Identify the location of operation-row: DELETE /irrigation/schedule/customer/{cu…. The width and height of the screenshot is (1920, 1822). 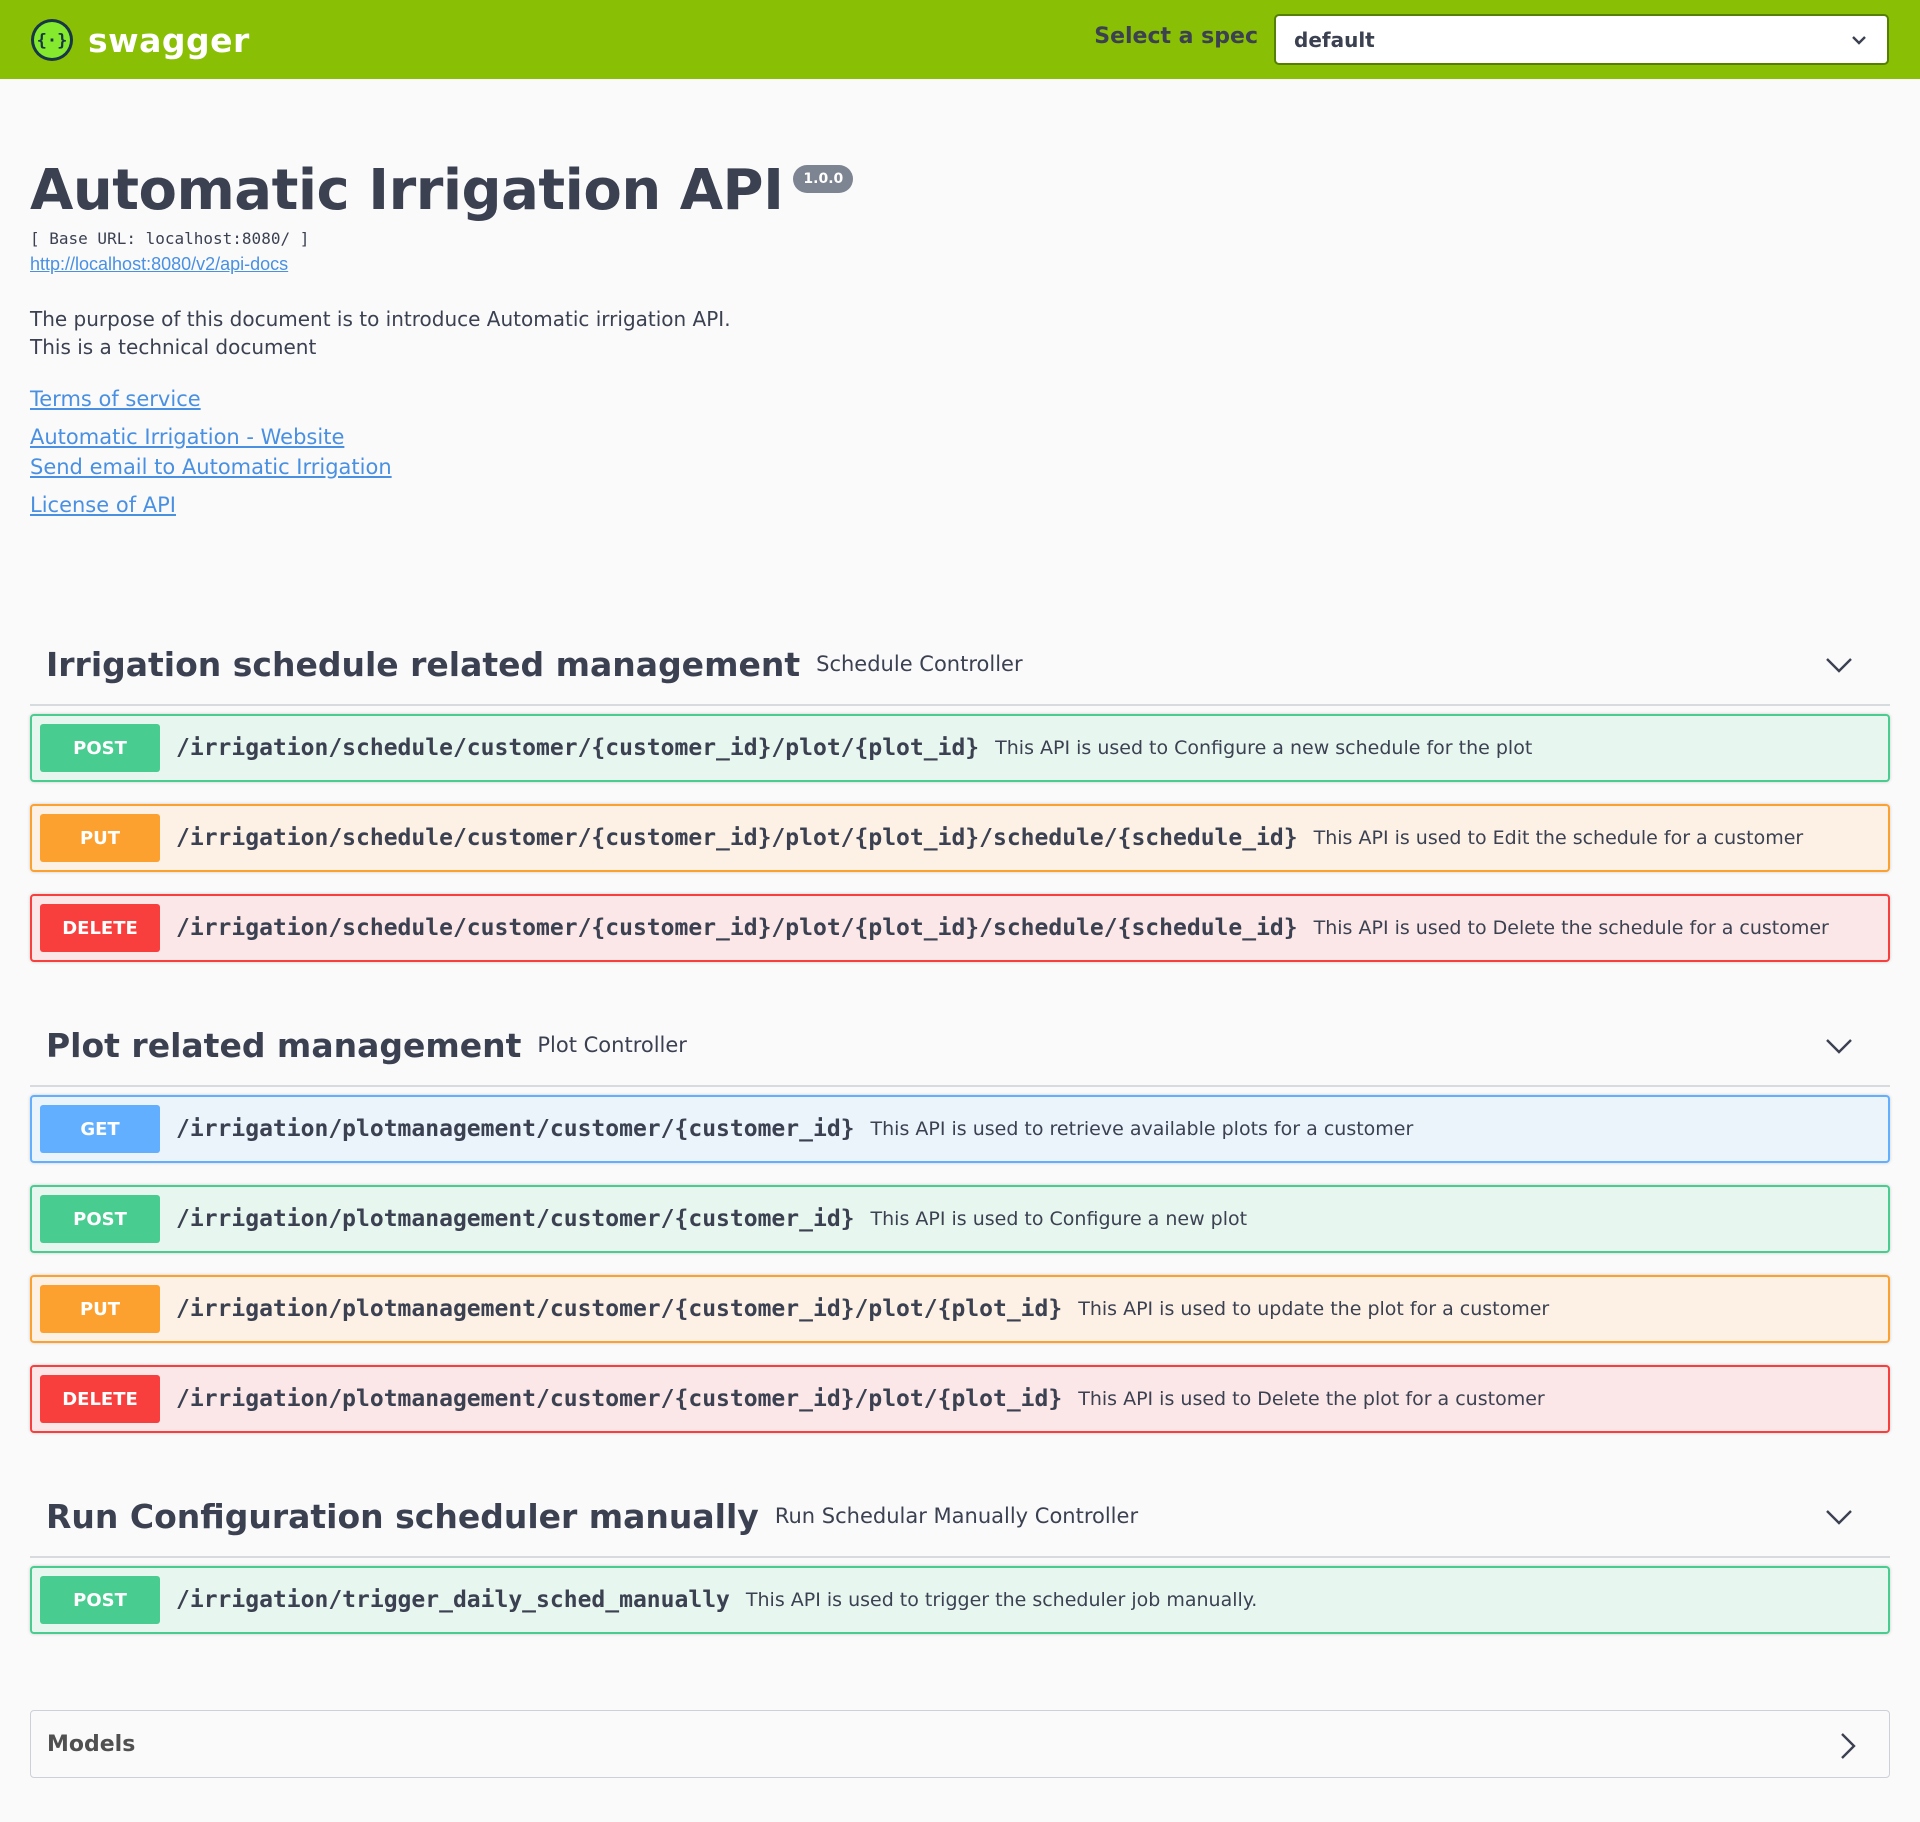
(960, 928).